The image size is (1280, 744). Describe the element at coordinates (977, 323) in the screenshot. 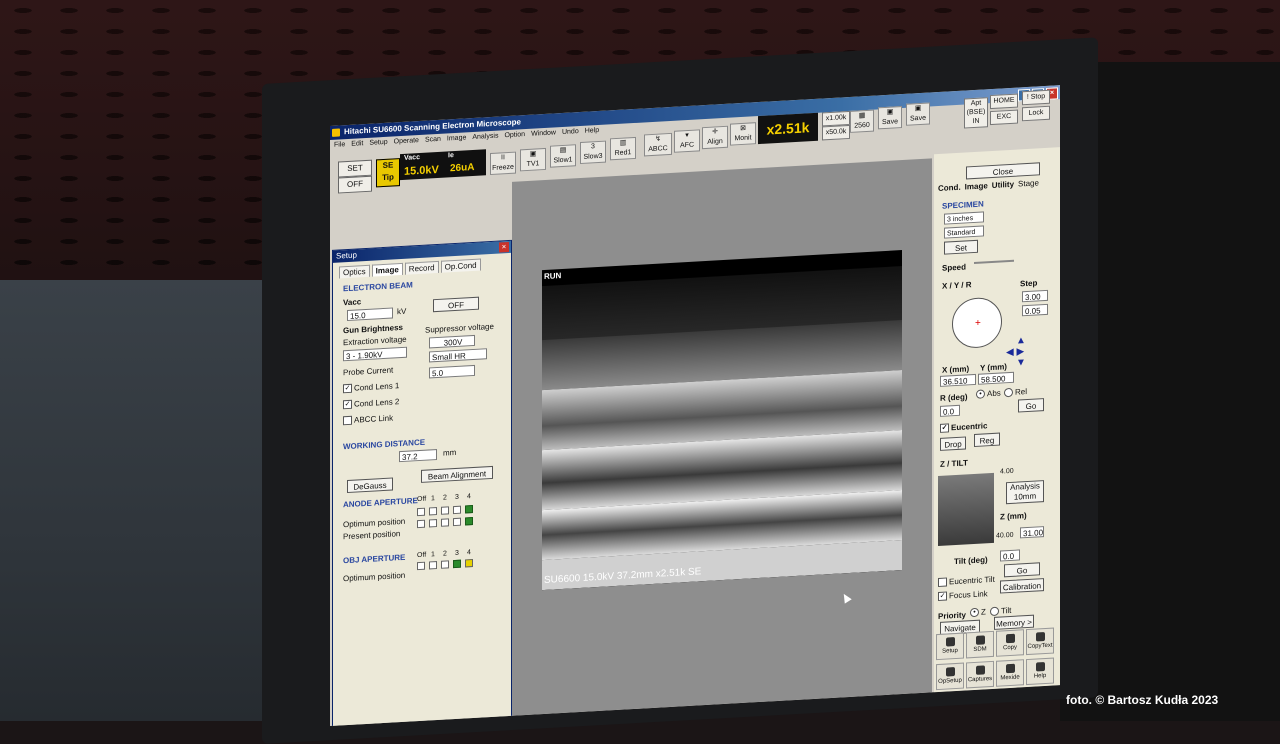

I see `stage-position-map: +` at that location.